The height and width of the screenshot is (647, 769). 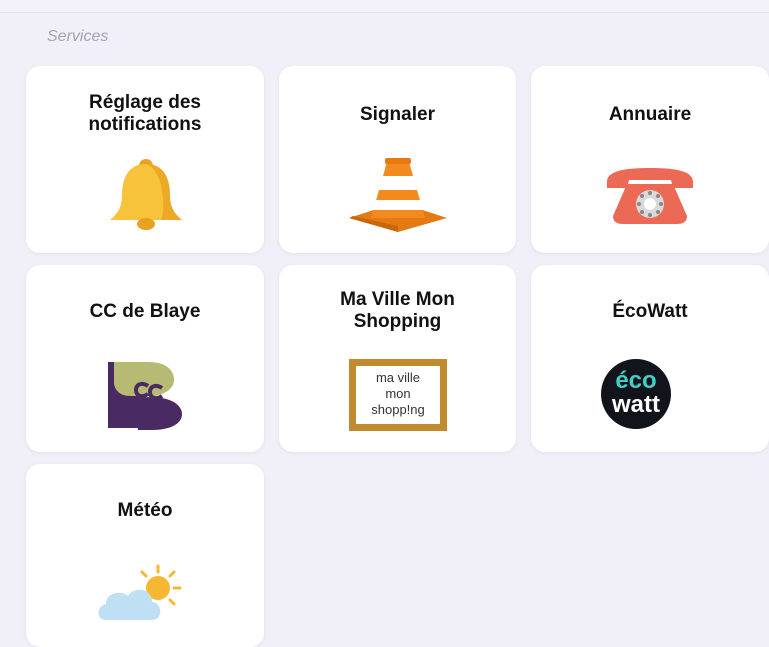 What do you see at coordinates (398, 409) in the screenshot?
I see `logo-line: shopp!ng` at bounding box center [398, 409].